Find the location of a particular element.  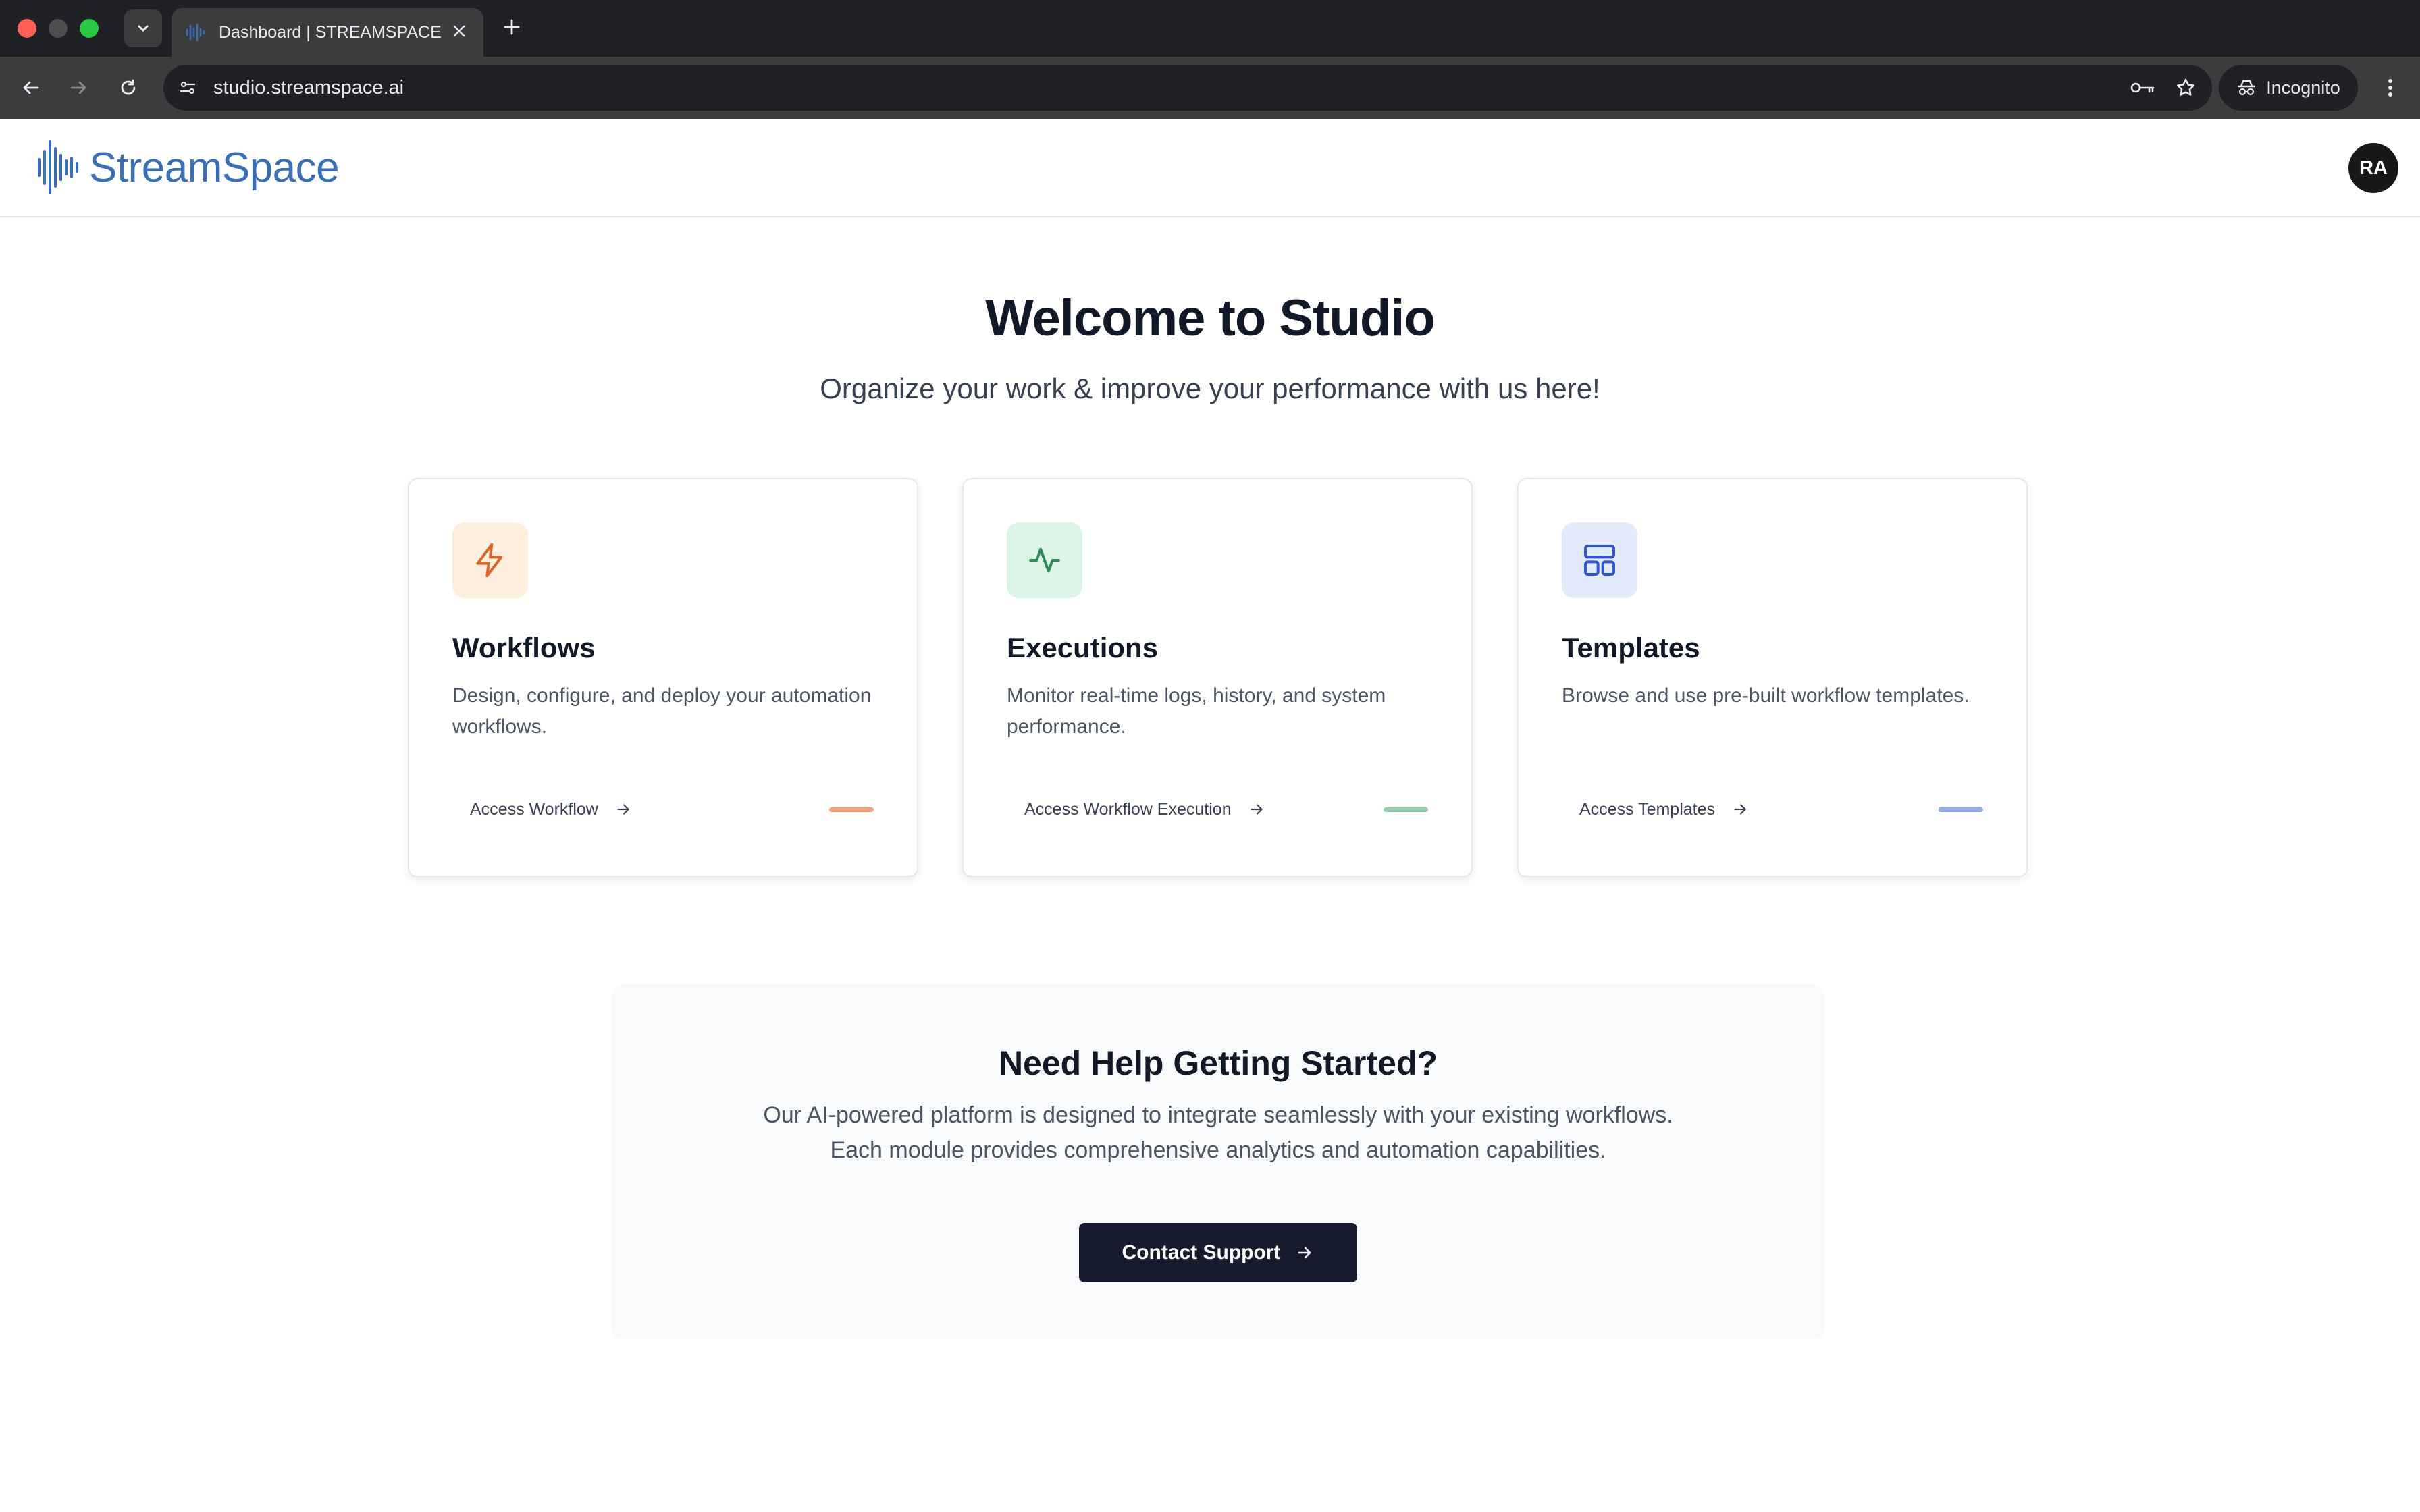

contact-support-label: Contact Support is located at coordinates (1201, 1252).